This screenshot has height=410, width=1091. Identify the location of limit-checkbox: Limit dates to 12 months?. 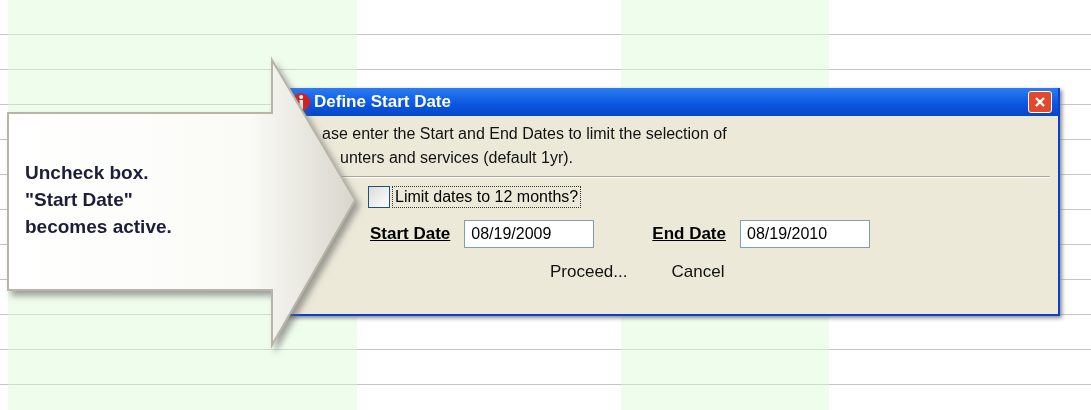
(713, 197).